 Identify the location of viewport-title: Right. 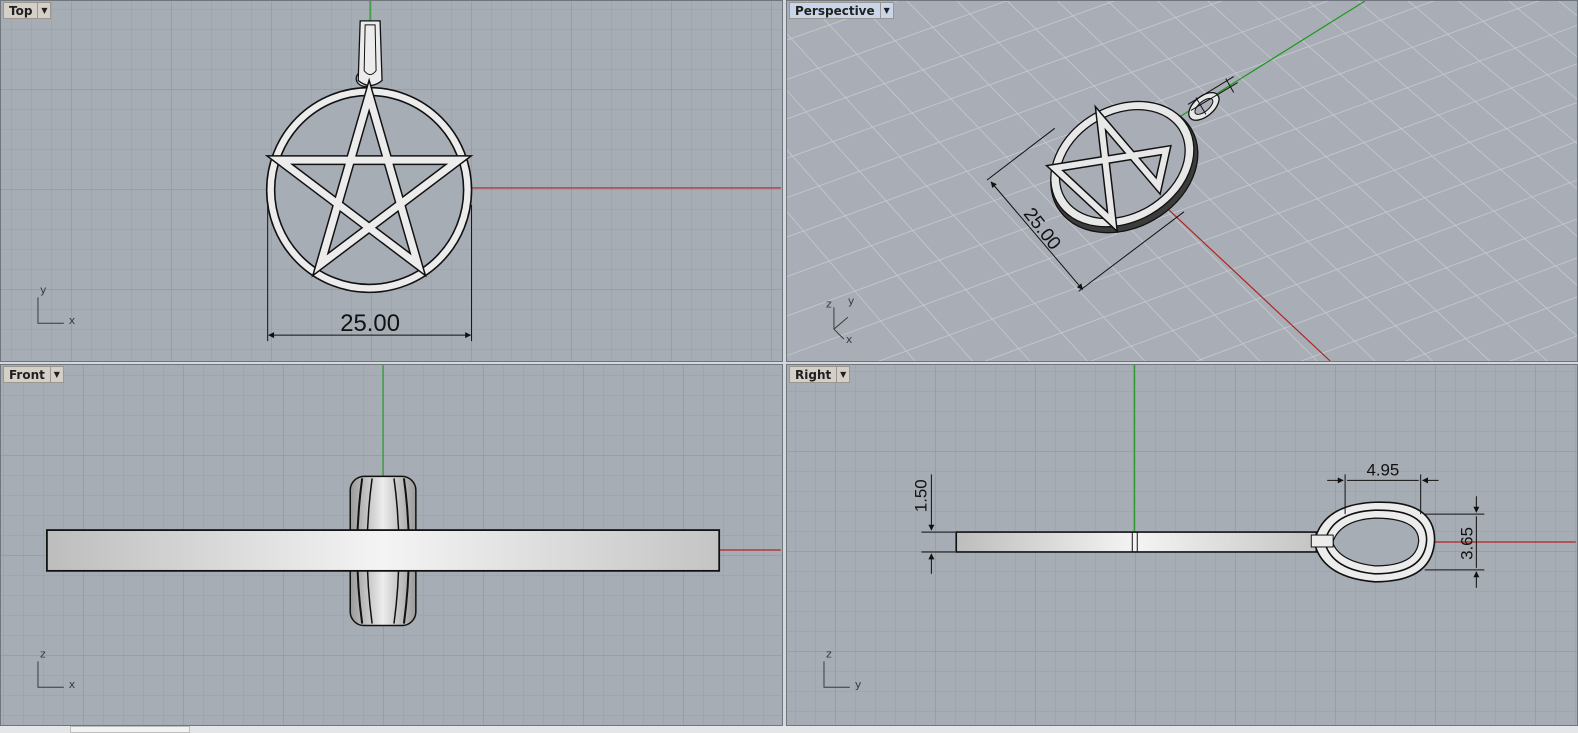
(813, 374).